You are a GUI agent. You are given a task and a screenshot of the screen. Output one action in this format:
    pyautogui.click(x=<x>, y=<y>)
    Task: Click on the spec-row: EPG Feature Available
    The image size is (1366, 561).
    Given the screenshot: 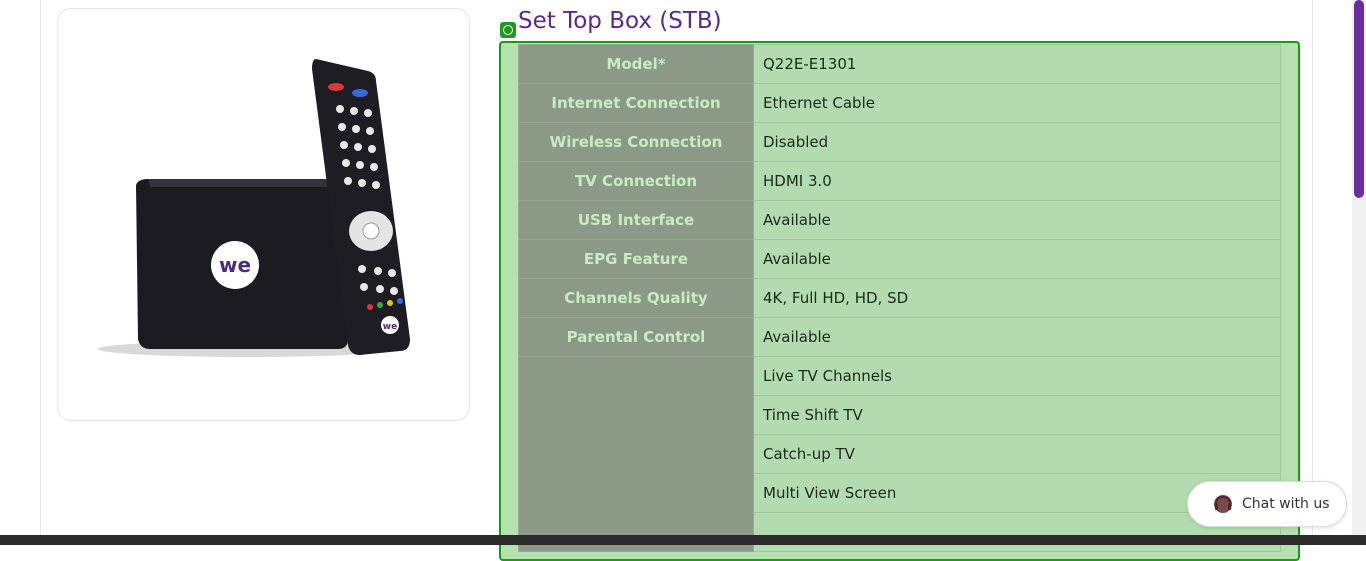 What is the action you would take?
    pyautogui.click(x=899, y=259)
    